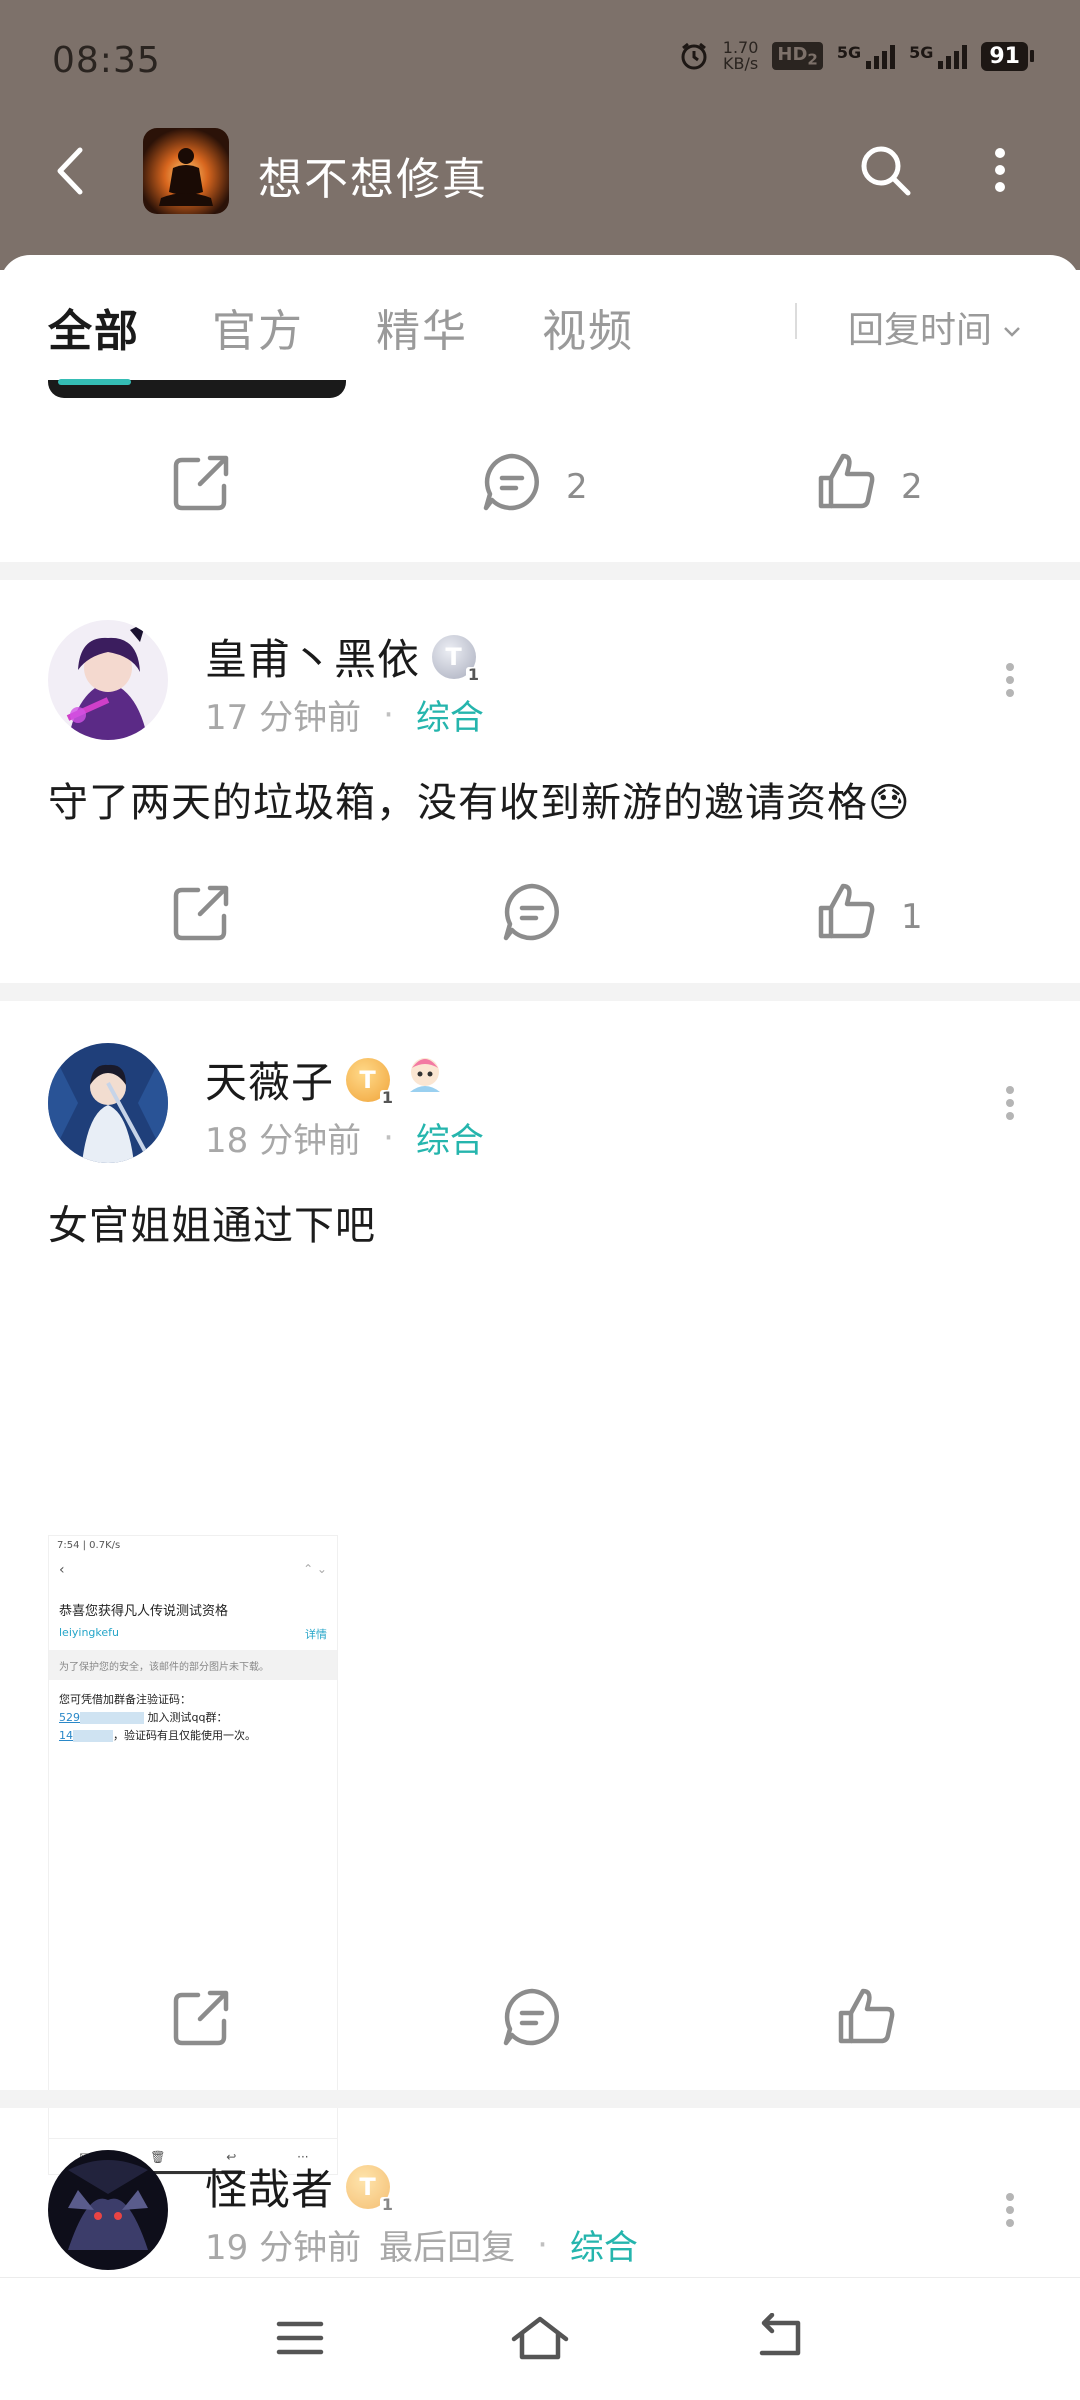 The width and height of the screenshot is (1080, 2400). Describe the element at coordinates (912, 916) in the screenshot. I see `like-count: 1` at that location.